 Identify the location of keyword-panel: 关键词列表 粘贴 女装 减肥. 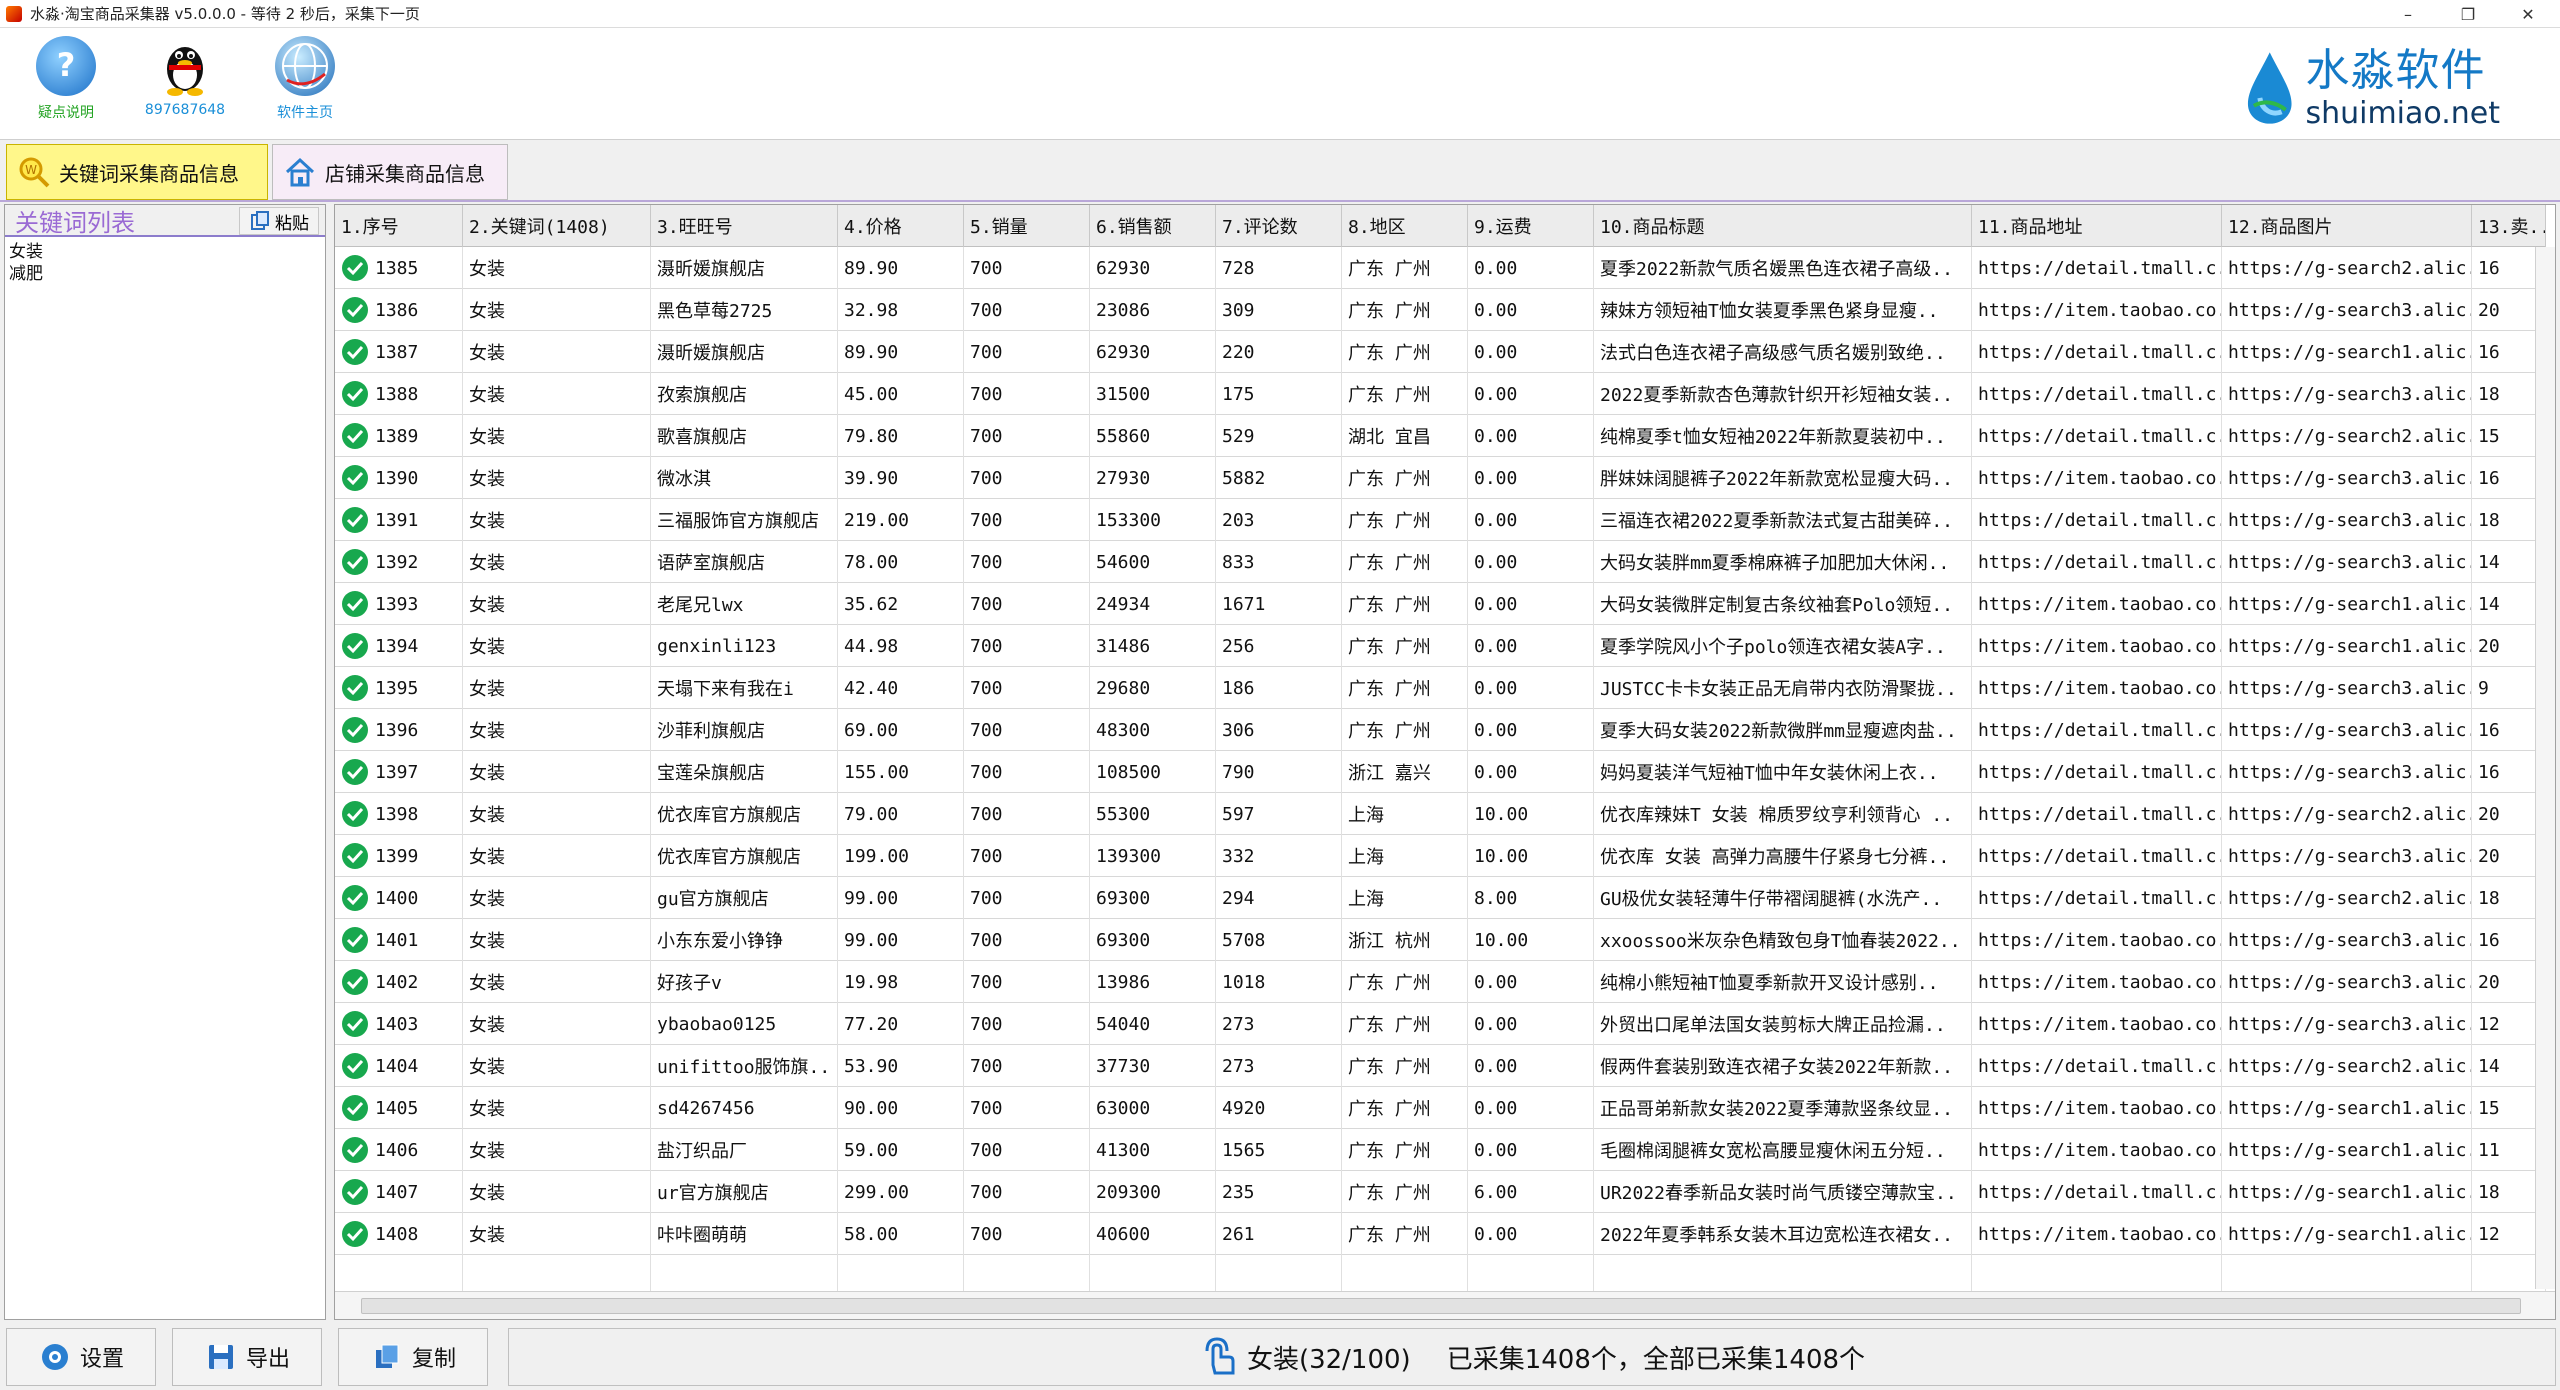
(165, 762).